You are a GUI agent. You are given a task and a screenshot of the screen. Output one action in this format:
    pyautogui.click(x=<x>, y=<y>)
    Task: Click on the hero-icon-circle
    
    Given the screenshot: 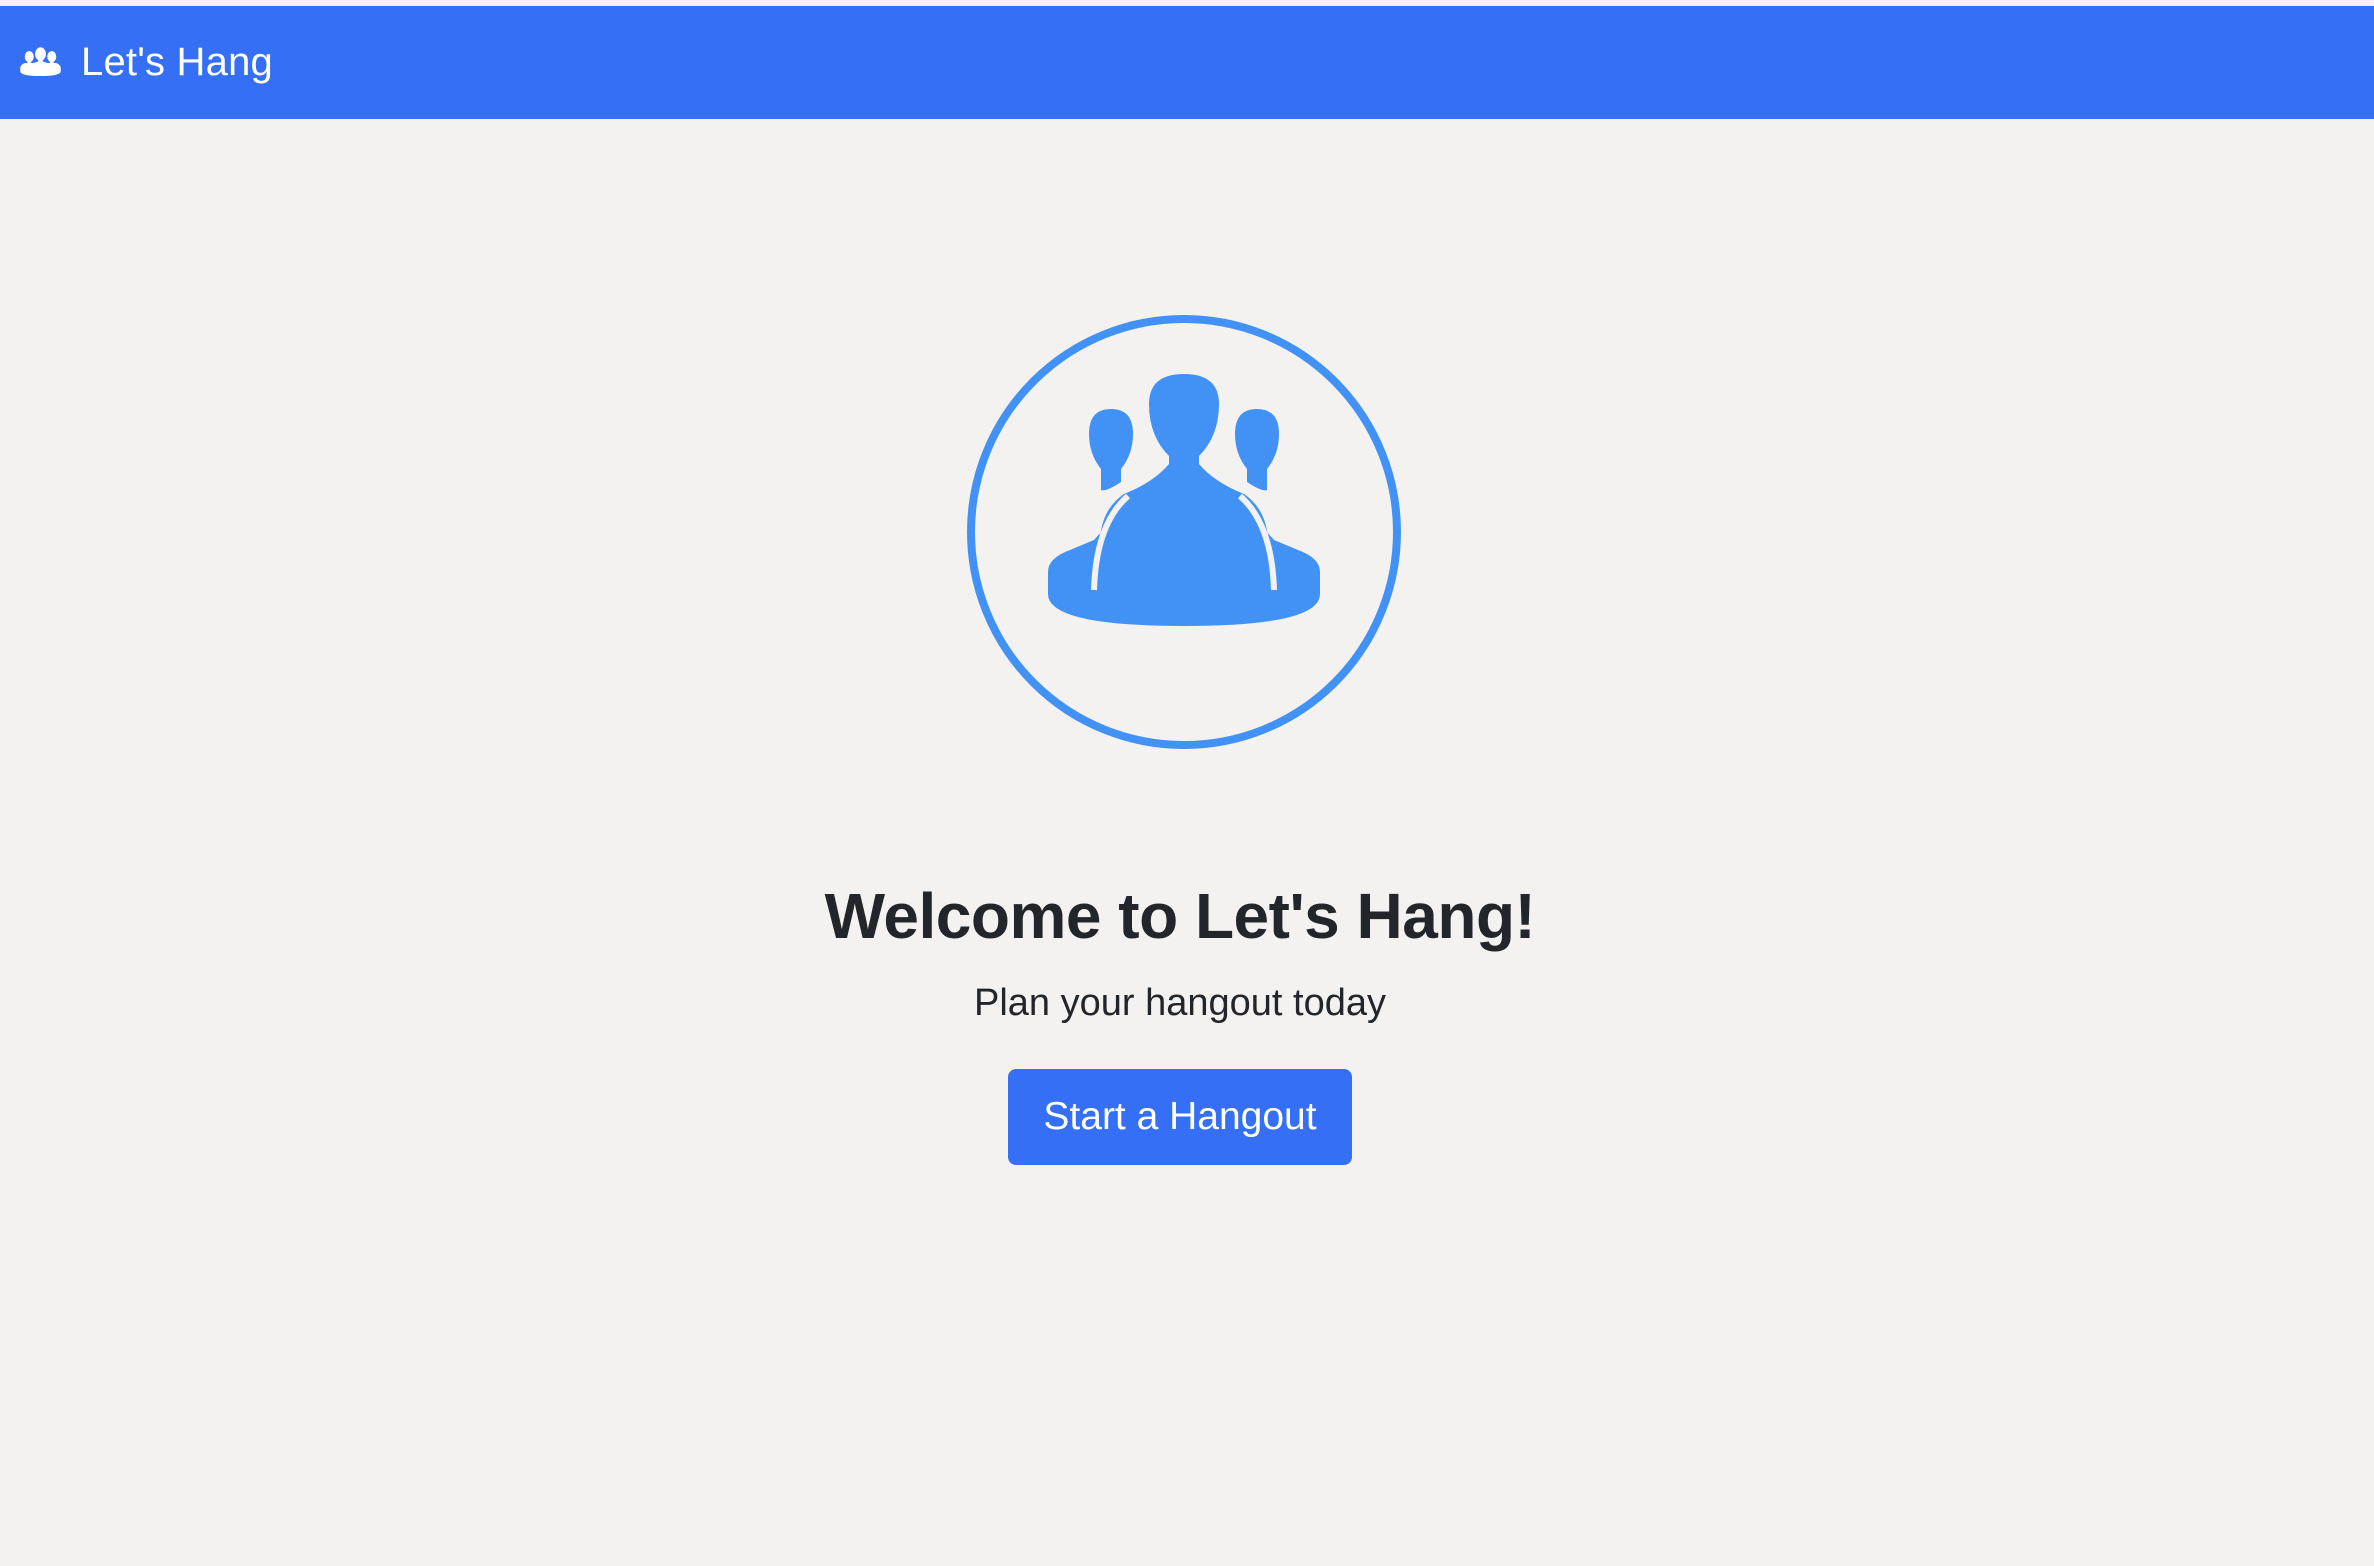 What is the action you would take?
    pyautogui.click(x=1184, y=532)
    